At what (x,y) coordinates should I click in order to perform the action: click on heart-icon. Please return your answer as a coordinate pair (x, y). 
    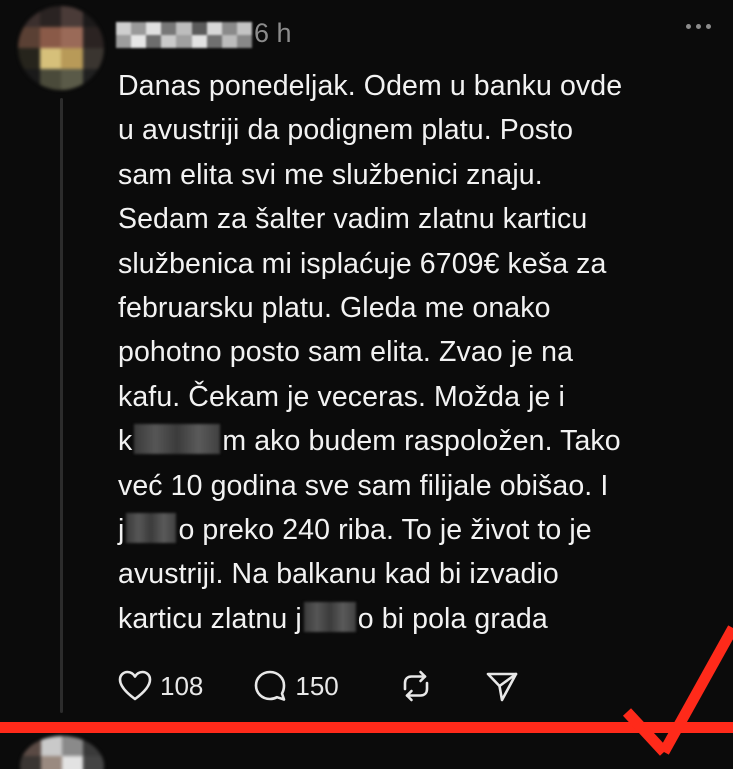
    Looking at the image, I should click on (135, 686).